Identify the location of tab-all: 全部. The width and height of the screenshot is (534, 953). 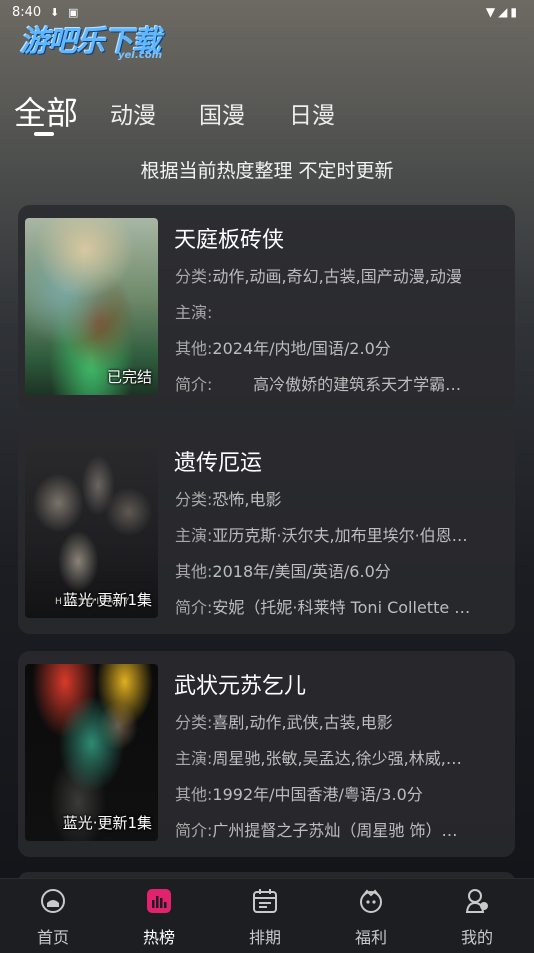
(46, 111).